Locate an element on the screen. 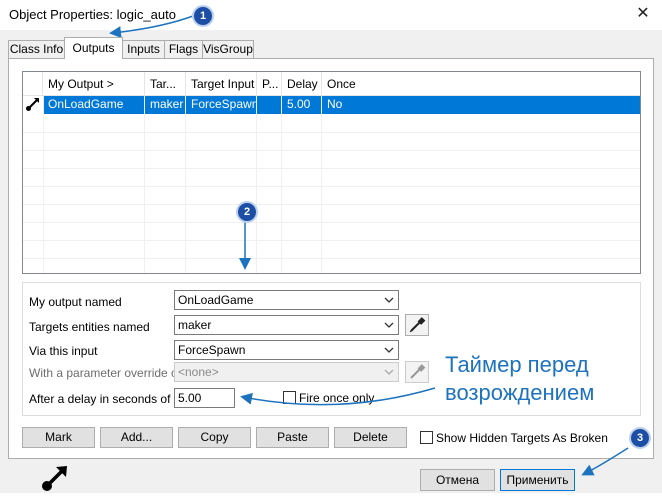 This screenshot has height=496, width=662. tab-label: Outputs is located at coordinates (93, 48).